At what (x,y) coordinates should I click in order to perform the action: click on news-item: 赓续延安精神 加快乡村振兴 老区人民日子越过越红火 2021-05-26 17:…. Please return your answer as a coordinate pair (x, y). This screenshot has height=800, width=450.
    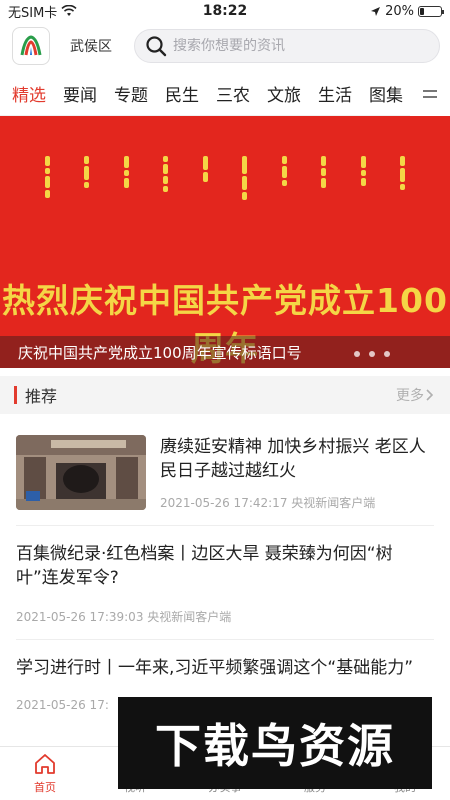
    Looking at the image, I should click on (225, 473).